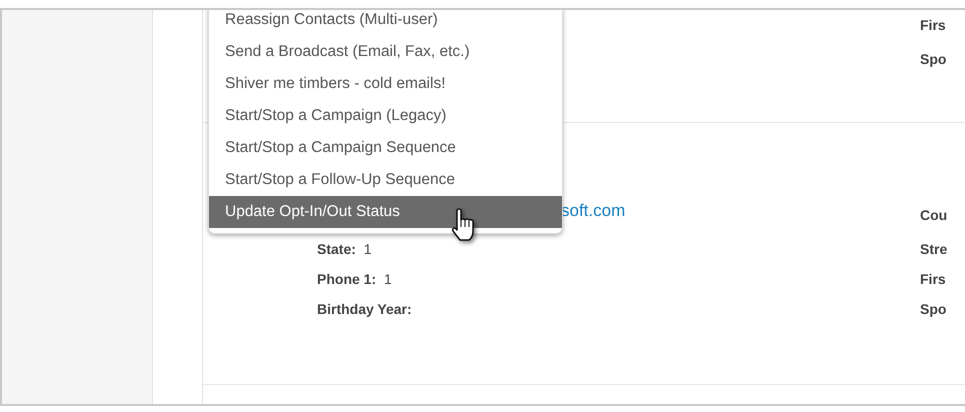 This screenshot has height=412, width=965. I want to click on menu-item: Update Opt-In/Out Status, so click(385, 212).